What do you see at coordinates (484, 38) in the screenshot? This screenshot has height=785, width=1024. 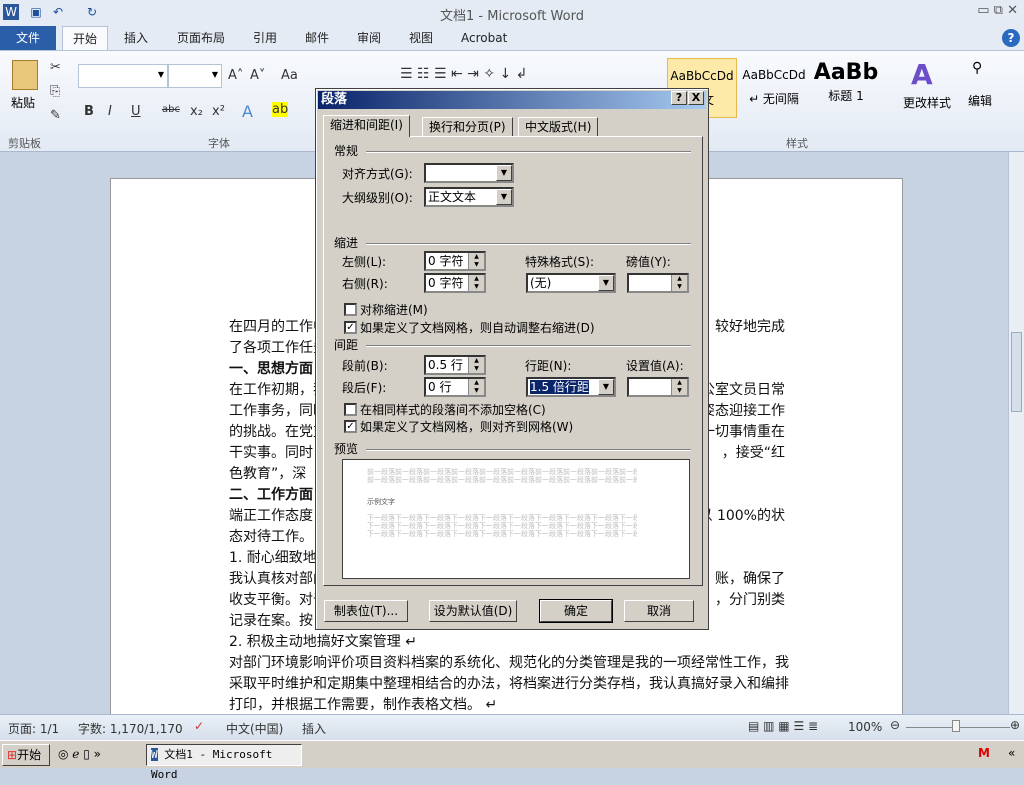 I see `tab-acrobat: Acrobat` at bounding box center [484, 38].